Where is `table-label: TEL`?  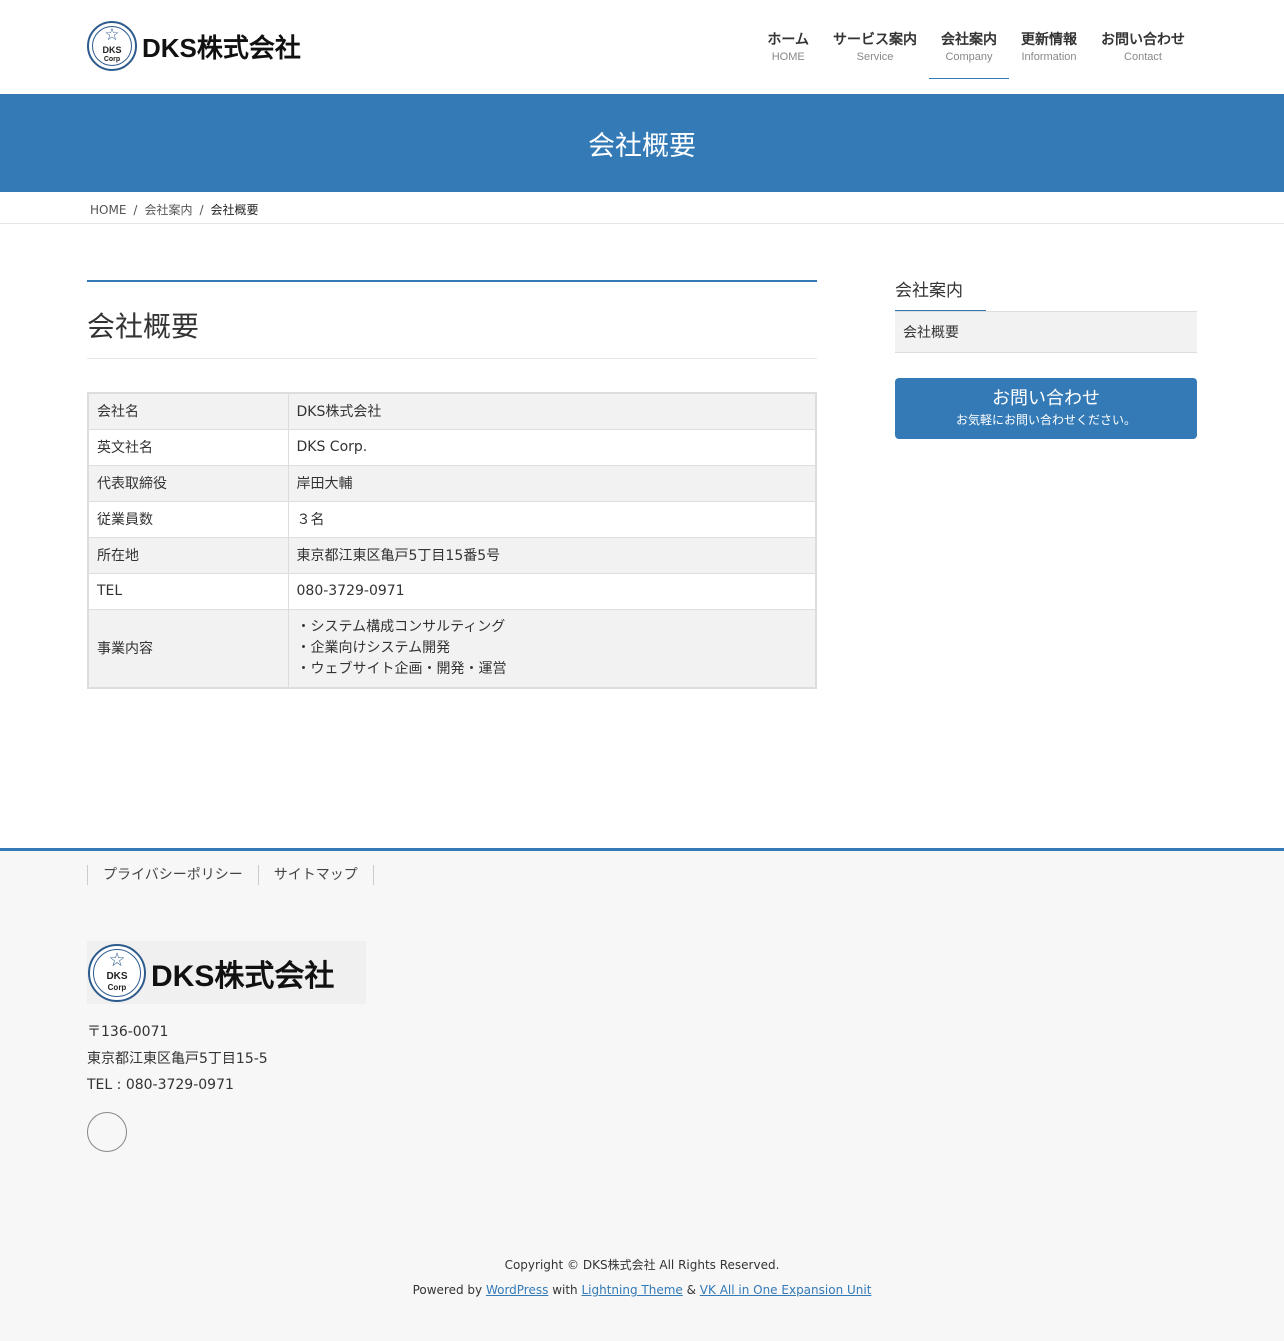 table-label: TEL is located at coordinates (188, 591).